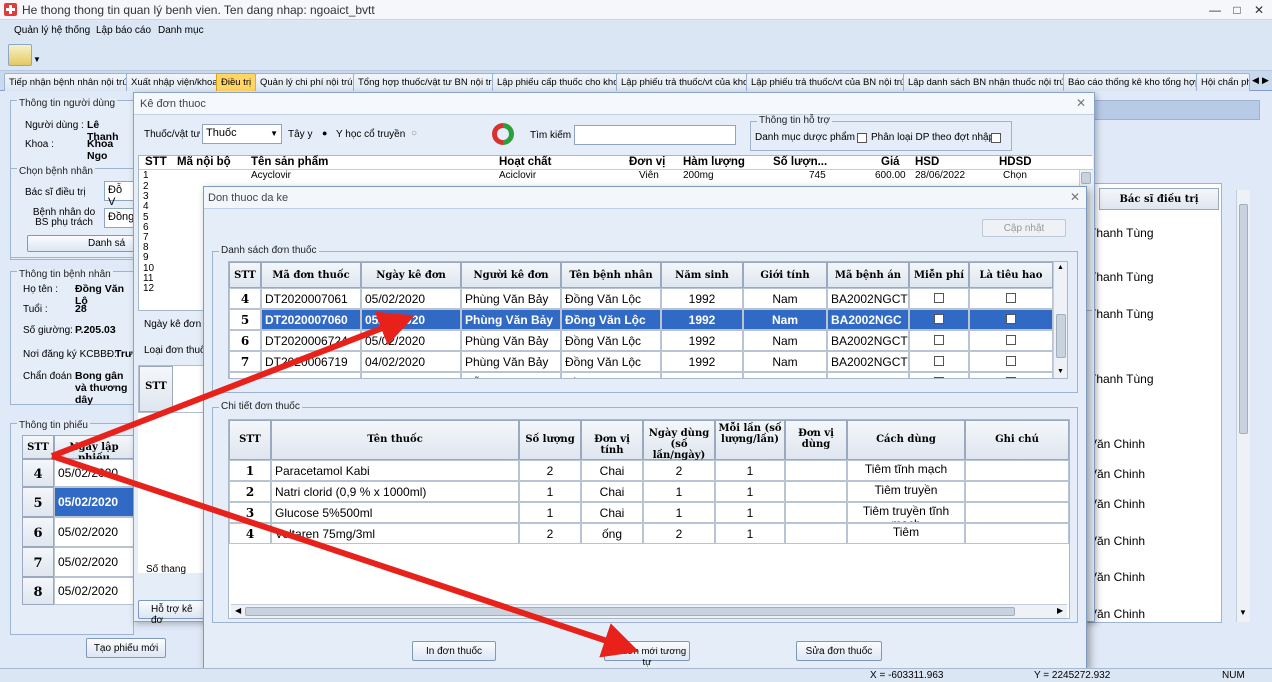 Image resolution: width=1272 pixels, height=682 pixels. I want to click on status-y: Y = 2245272.932, so click(1072, 675).